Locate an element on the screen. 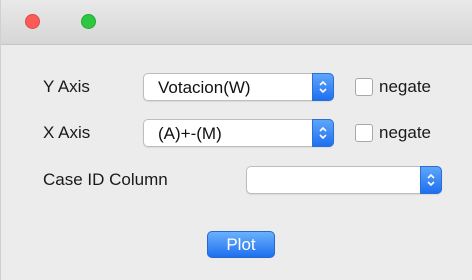 The height and width of the screenshot is (280, 472). zoom-window-button is located at coordinates (88, 21).